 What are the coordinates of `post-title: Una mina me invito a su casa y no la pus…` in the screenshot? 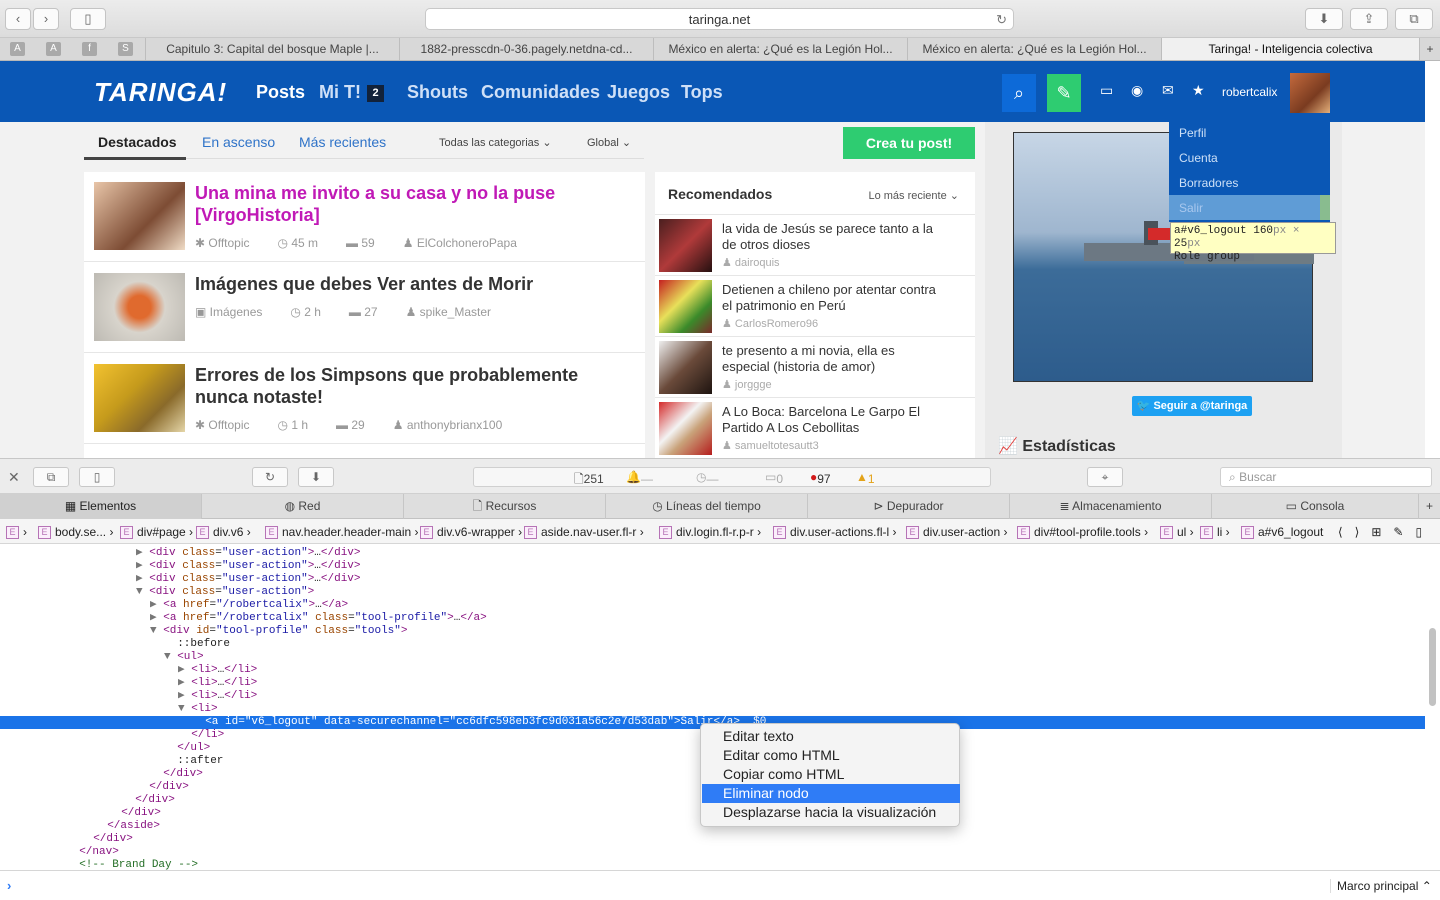 It's located at (405, 204).